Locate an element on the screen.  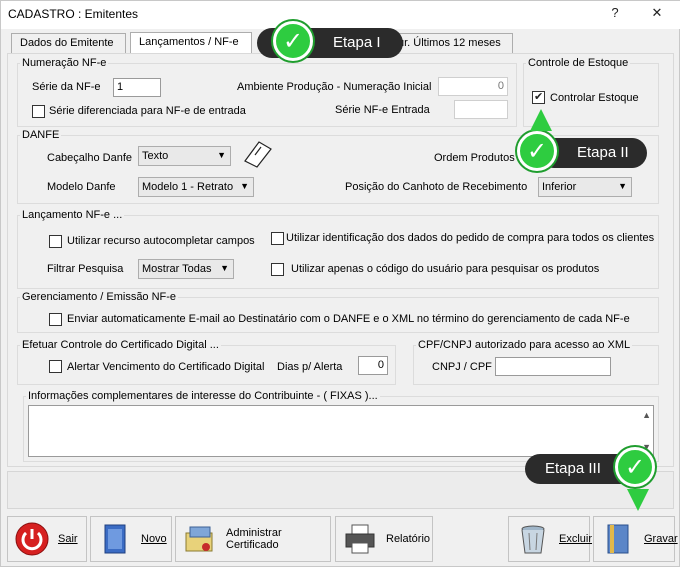
cabecalho-select: Texto ▼ is located at coordinates (184, 156).